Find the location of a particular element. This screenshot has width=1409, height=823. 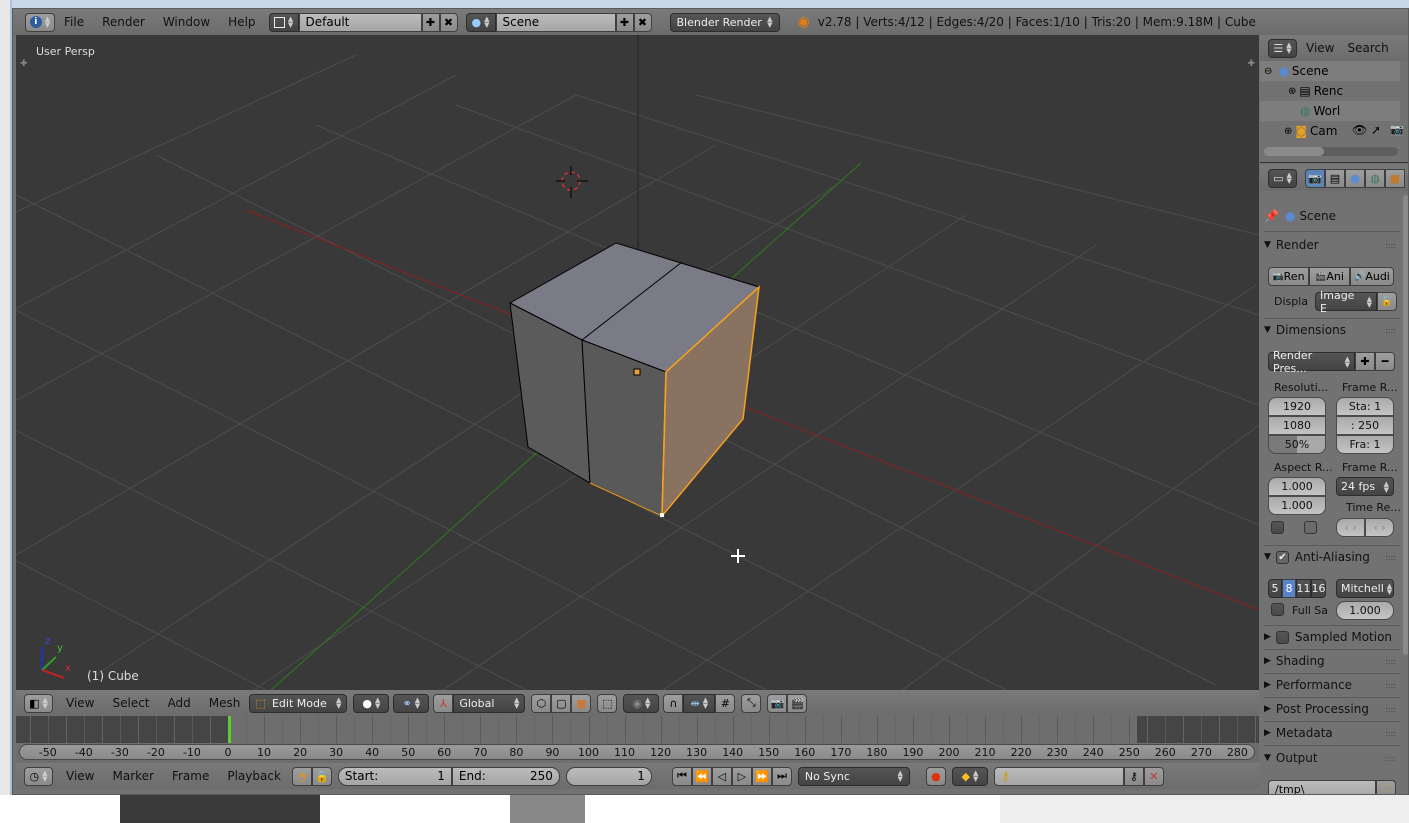

panel-output-header: ▼ Output:::: is located at coordinates (1332, 758).